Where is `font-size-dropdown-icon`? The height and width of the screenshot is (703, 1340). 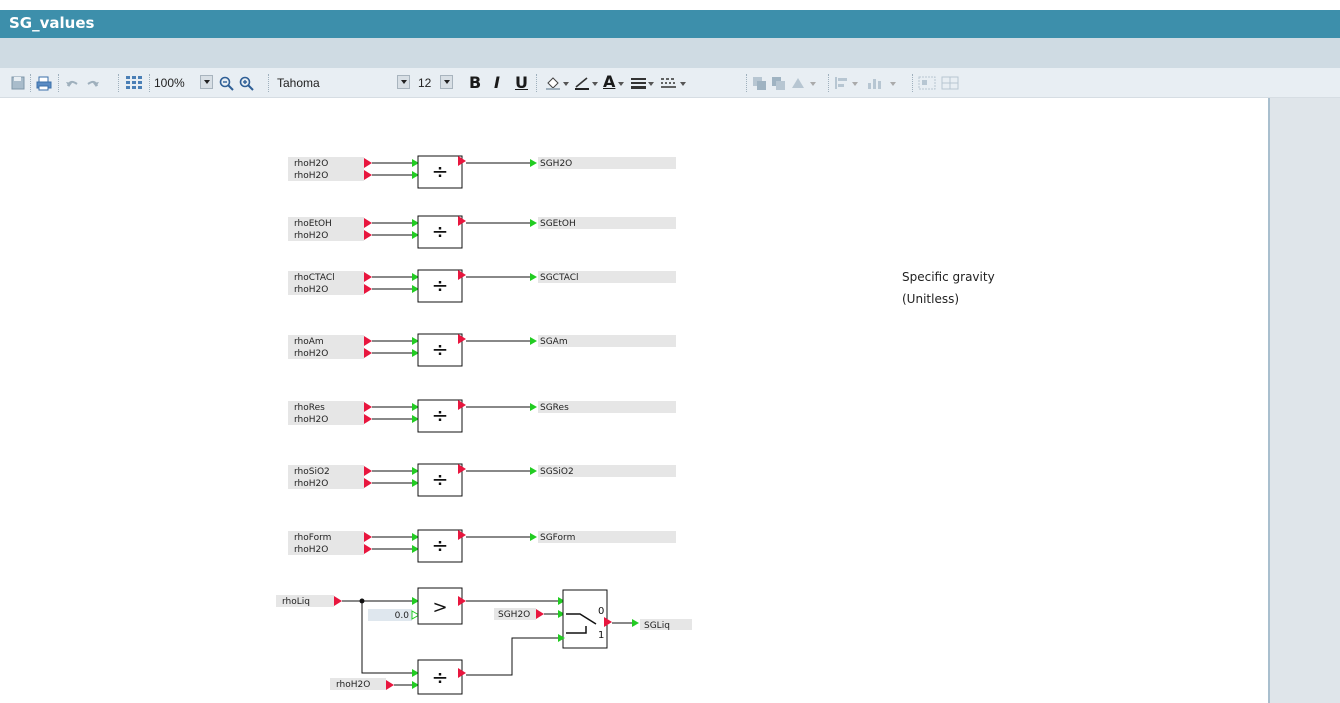
font-size-dropdown-icon is located at coordinates (446, 82).